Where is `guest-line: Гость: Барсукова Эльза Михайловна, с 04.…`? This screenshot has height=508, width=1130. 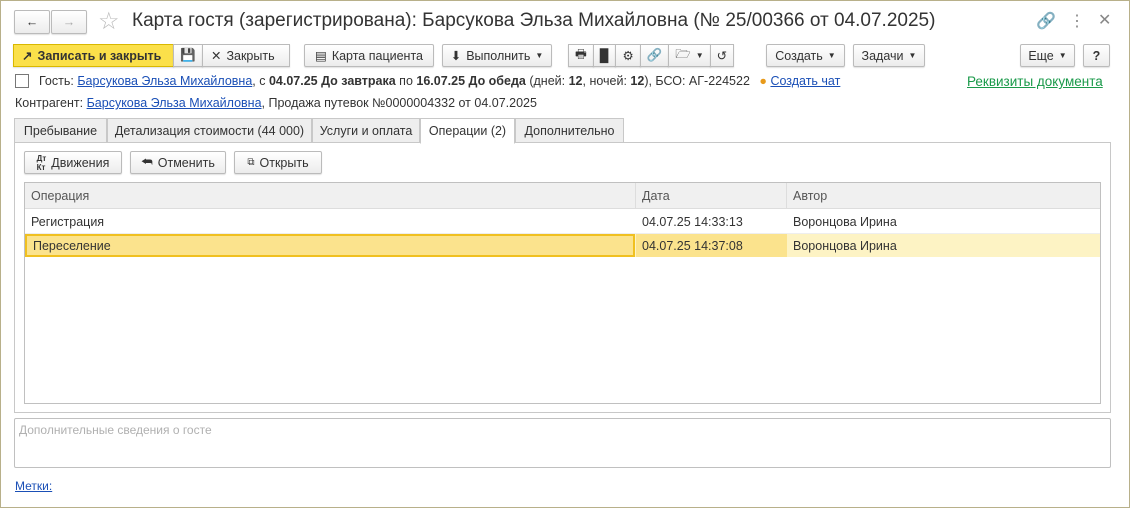 guest-line: Гость: Барсукова Эльза Михайловна, с 04.… is located at coordinates (439, 81).